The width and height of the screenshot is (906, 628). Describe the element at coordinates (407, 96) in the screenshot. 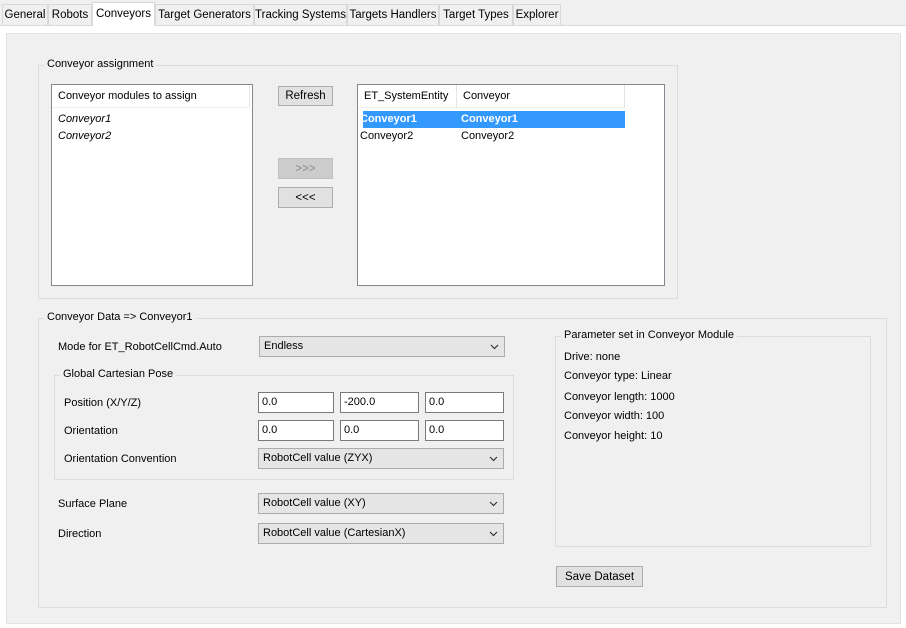

I see `column-header-entity: ET_SystemEntity` at that location.